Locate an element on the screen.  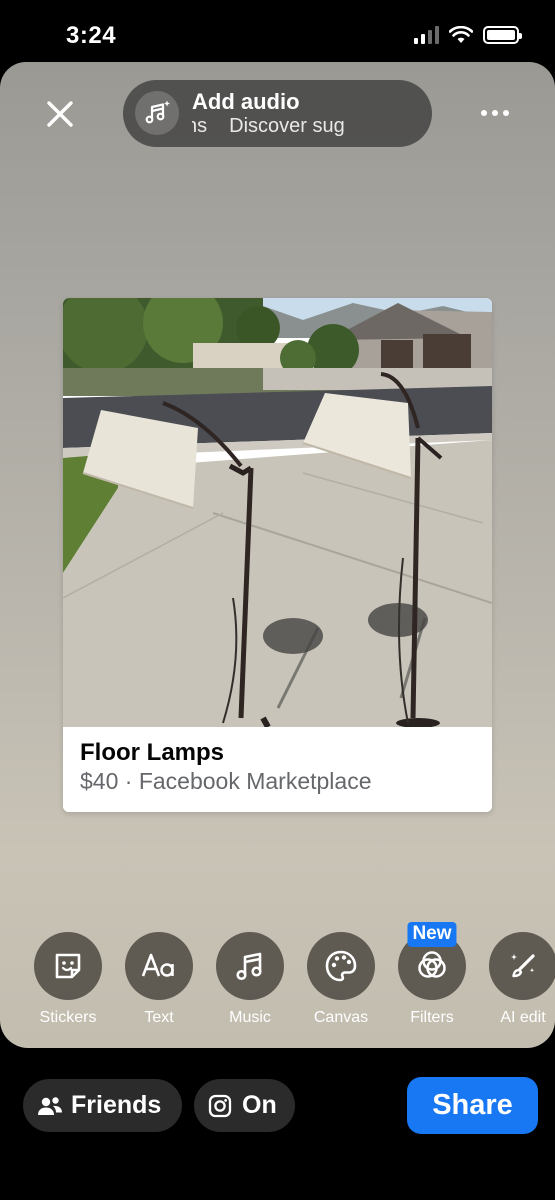
tool-label-ai-edit: AI edit is located at coordinates (523, 1017).